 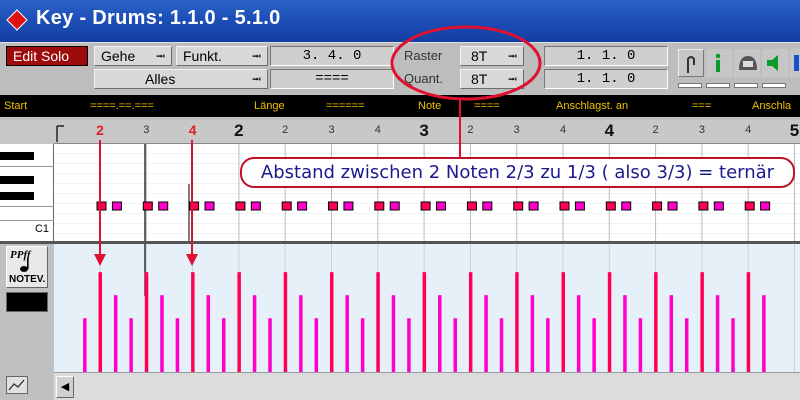 I want to click on goto-dropdown: Gehe ⭲, so click(x=133, y=56).